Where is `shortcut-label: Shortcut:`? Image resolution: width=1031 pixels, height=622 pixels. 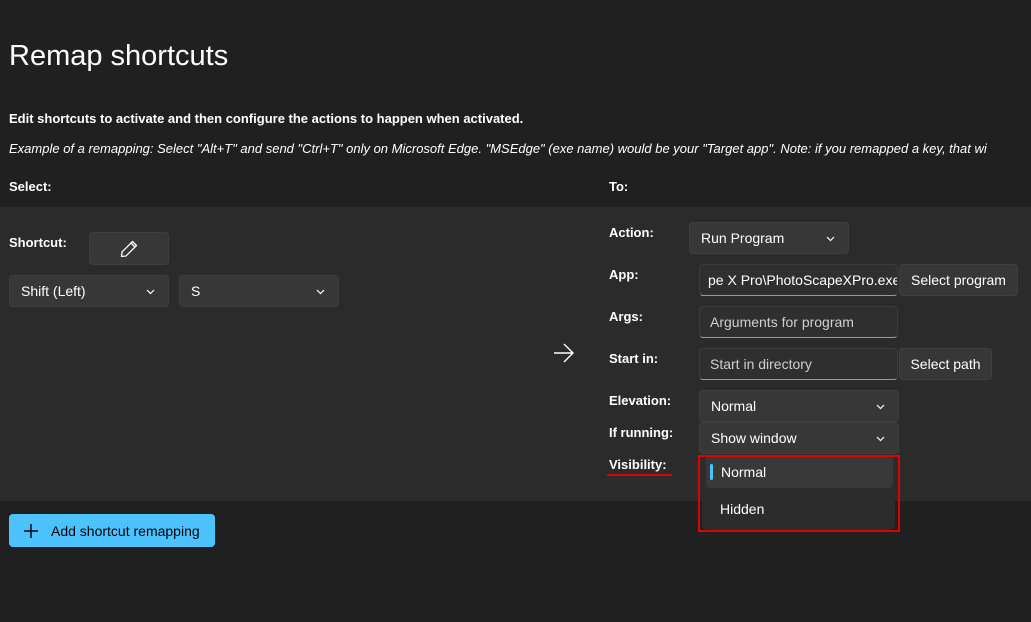
shortcut-label: Shortcut: is located at coordinates (38, 242).